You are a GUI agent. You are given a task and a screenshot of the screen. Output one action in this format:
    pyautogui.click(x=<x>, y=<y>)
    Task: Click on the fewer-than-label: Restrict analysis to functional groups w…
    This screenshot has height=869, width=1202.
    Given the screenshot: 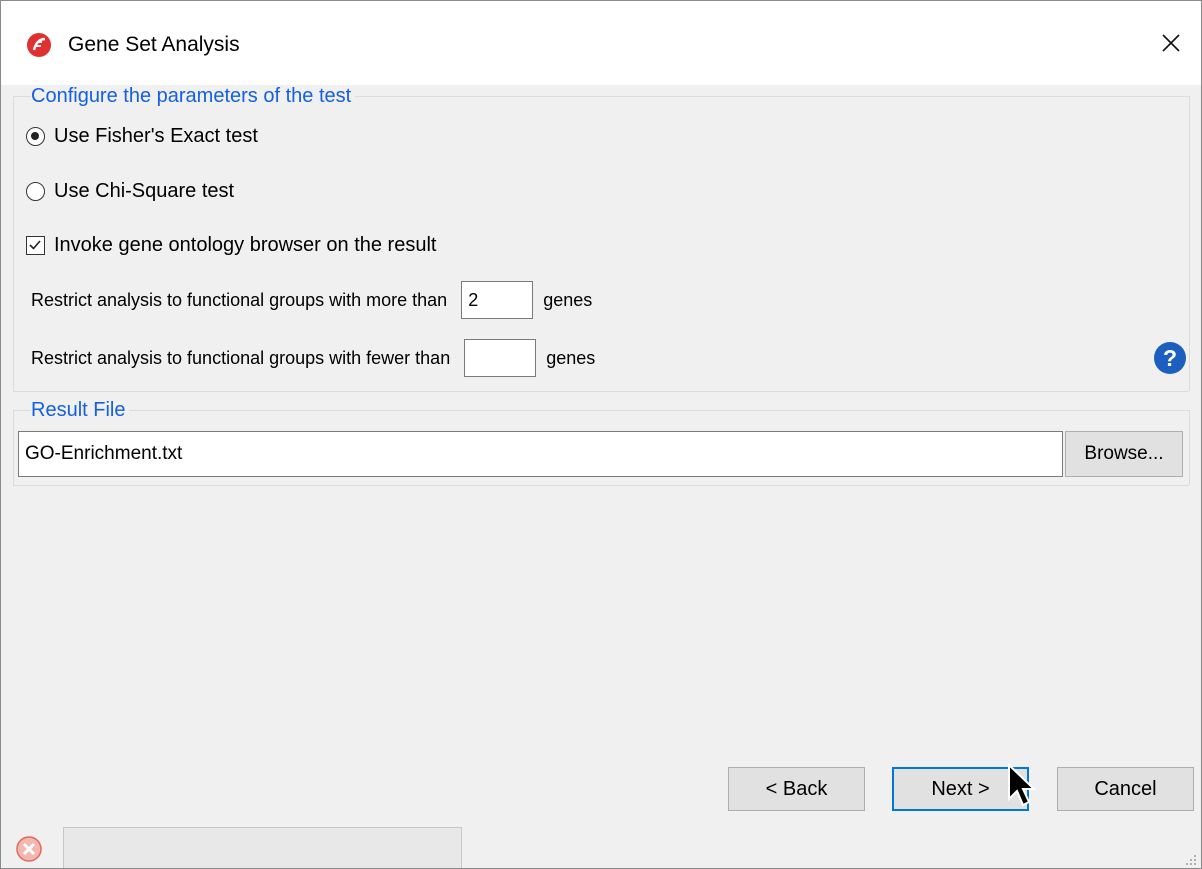 What is the action you would take?
    pyautogui.click(x=241, y=357)
    